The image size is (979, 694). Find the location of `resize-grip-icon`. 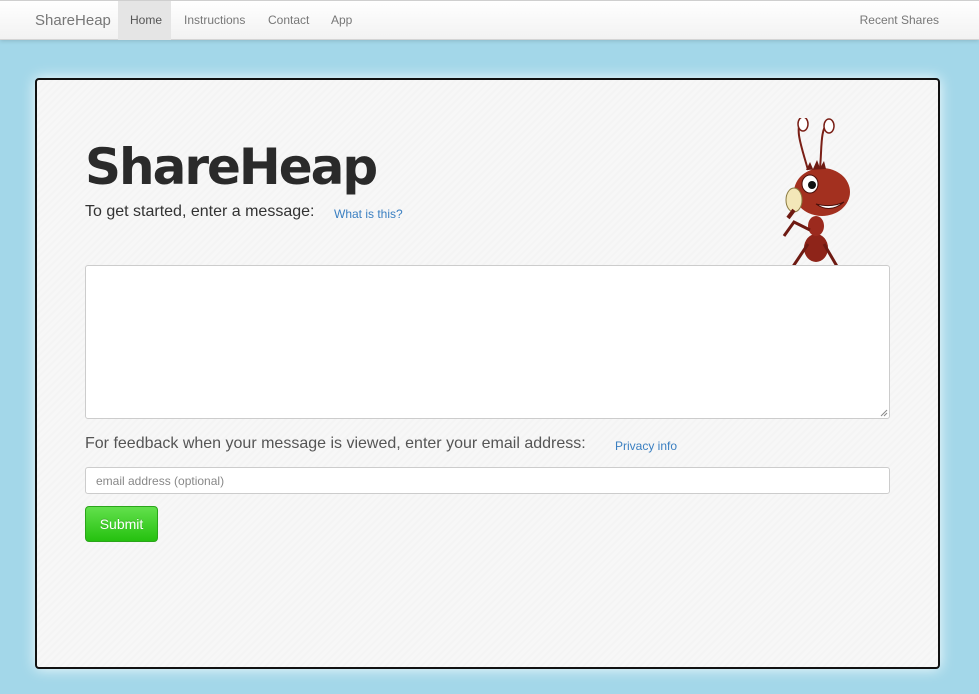

resize-grip-icon is located at coordinates (884, 413).